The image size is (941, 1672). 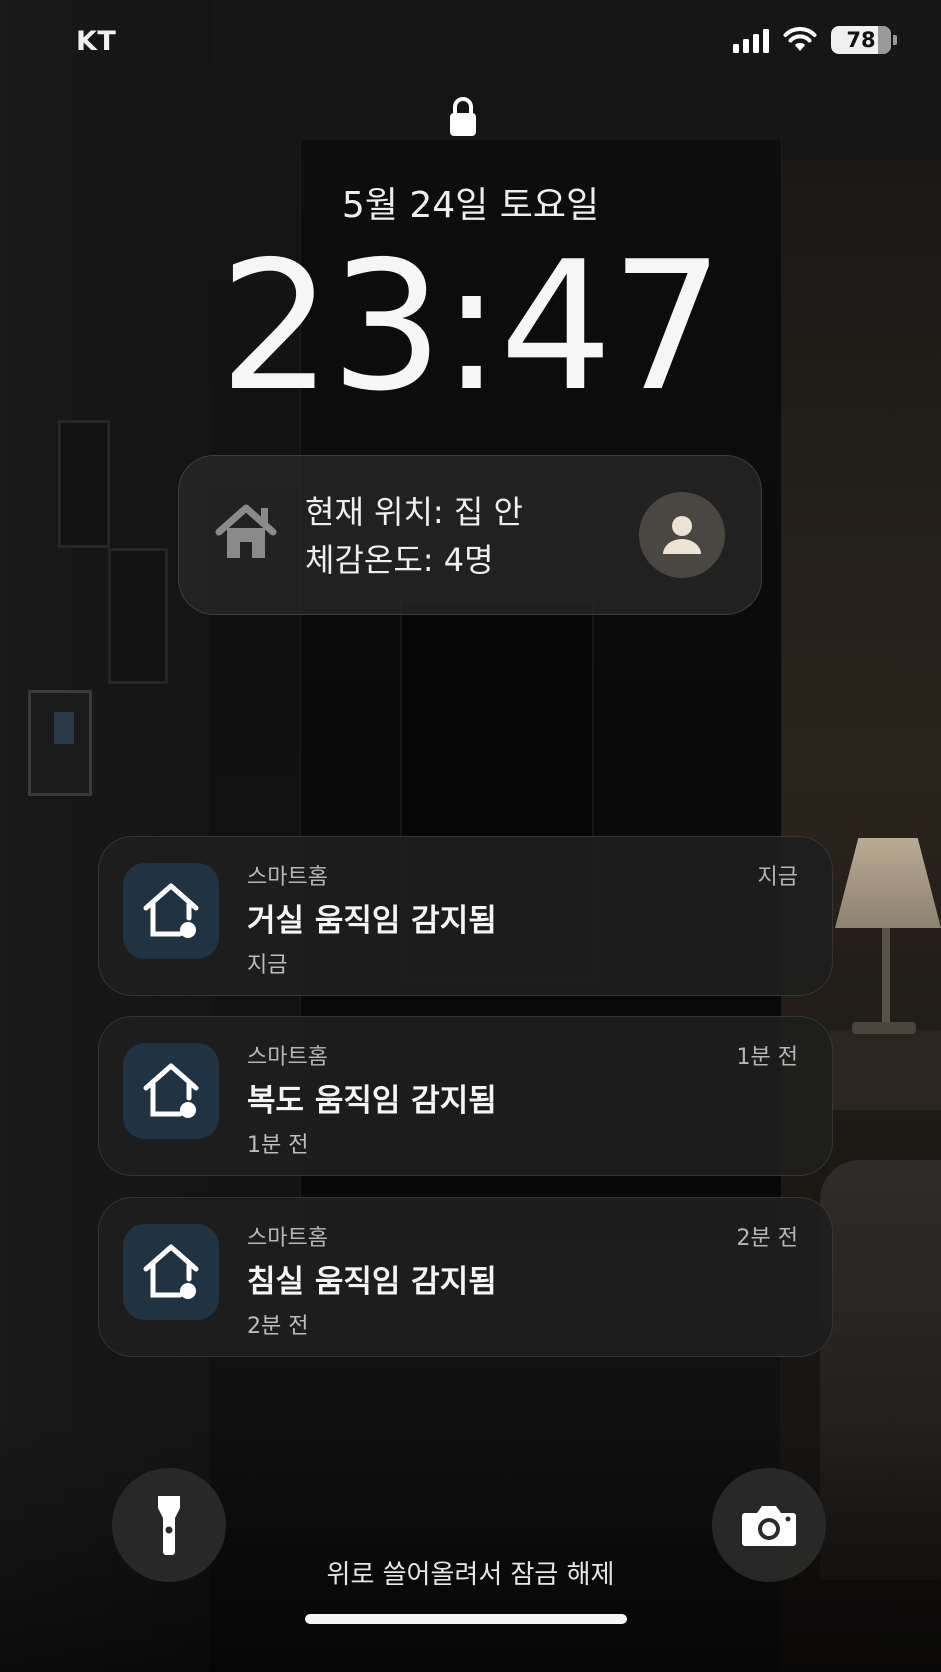 I want to click on person-icon, so click(x=682, y=535).